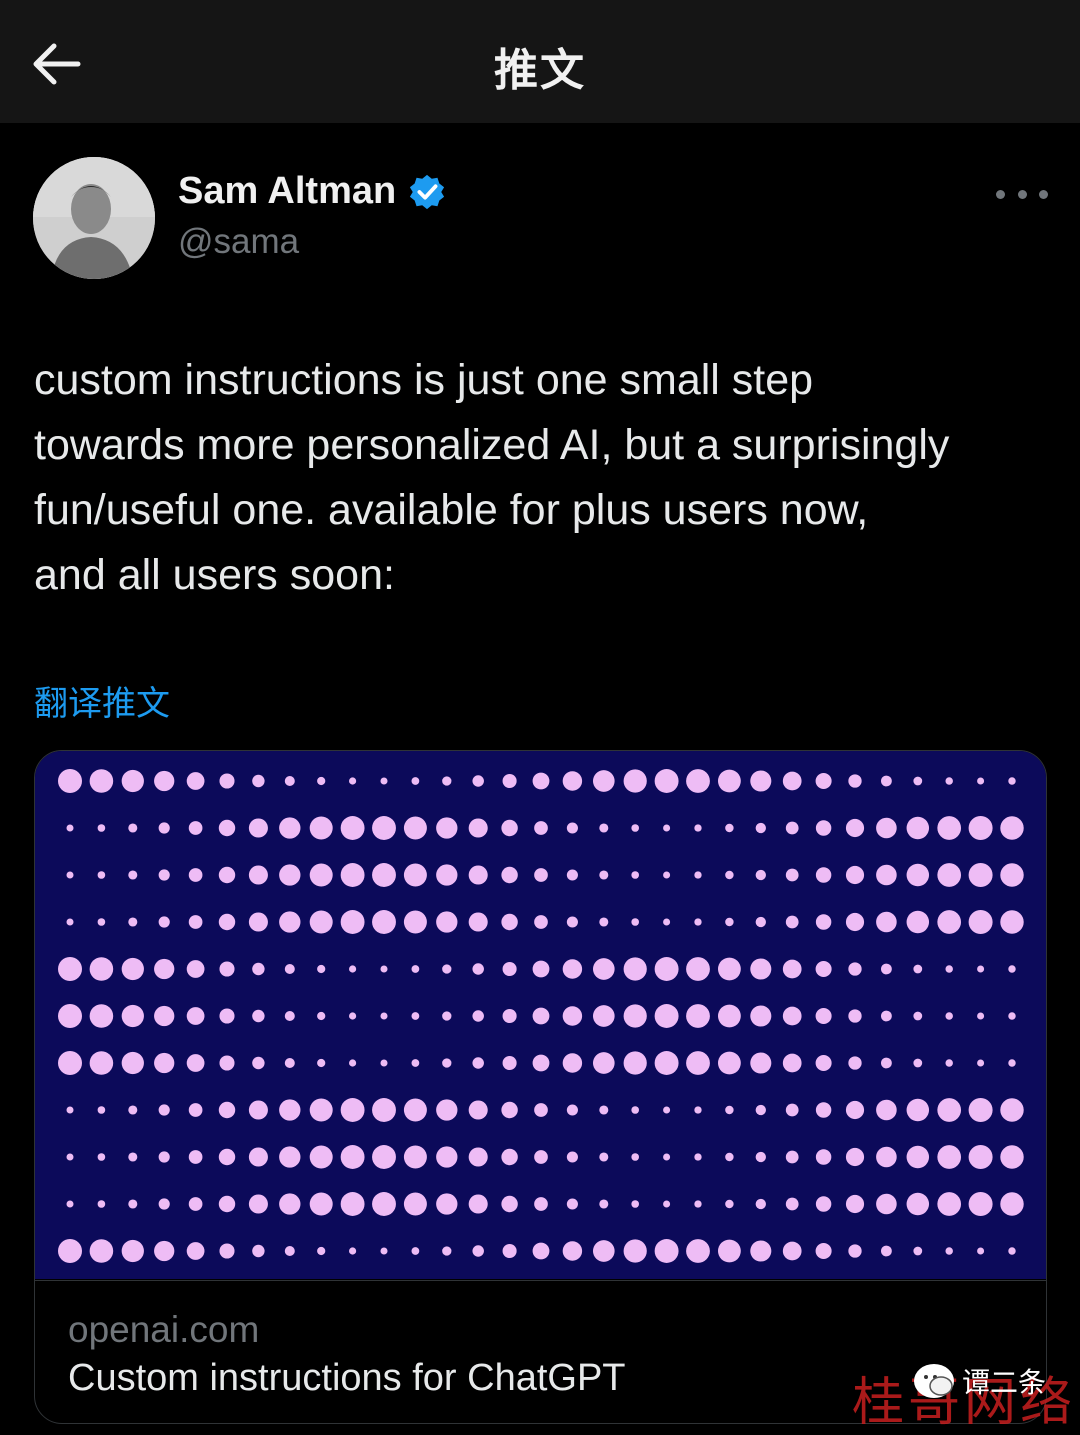 The height and width of the screenshot is (1435, 1080). Describe the element at coordinates (238, 242) in the screenshot. I see `author-handle: @sama` at that location.